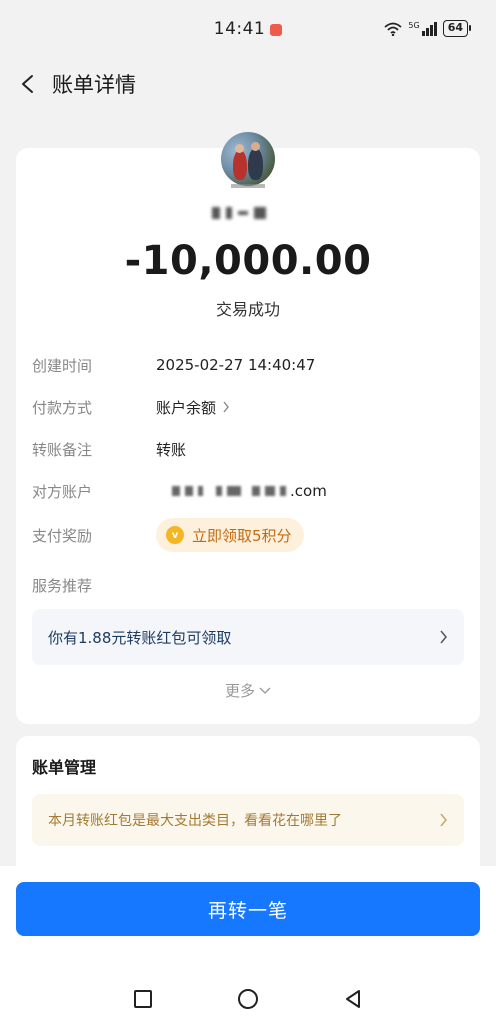 The image size is (496, 1024). Describe the element at coordinates (94, 85) in the screenshot. I see `page-title: 账单详情` at that location.